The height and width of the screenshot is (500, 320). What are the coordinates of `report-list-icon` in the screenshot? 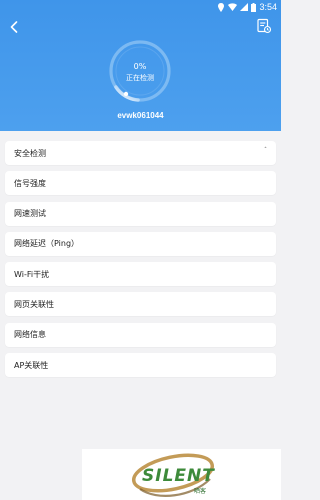 It's located at (264, 26).